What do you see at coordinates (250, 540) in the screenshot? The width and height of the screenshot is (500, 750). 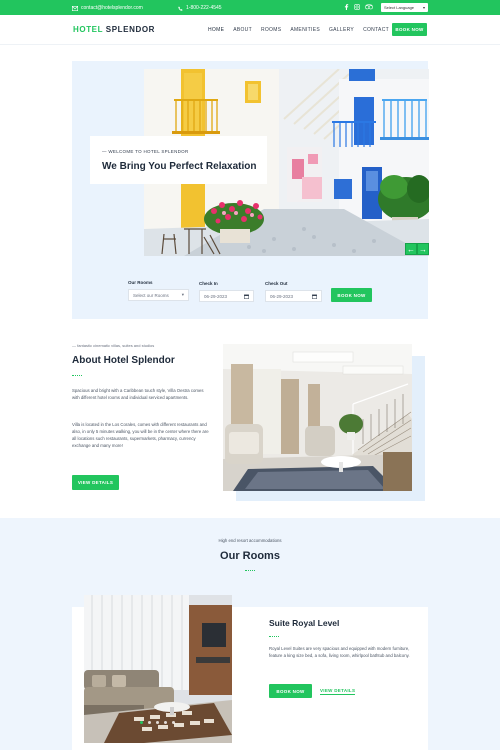 I see `rooms-kicker: High end resort accommodations` at bounding box center [250, 540].